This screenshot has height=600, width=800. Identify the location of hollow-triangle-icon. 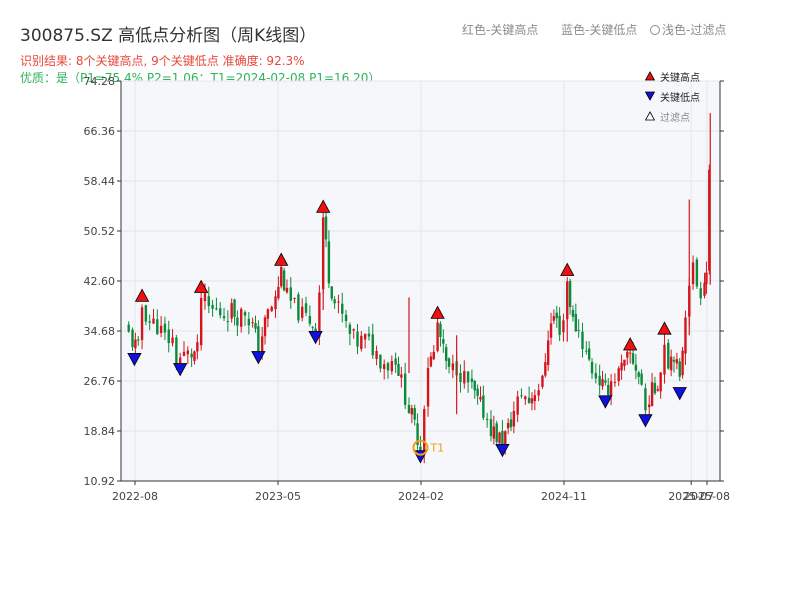
(650, 116).